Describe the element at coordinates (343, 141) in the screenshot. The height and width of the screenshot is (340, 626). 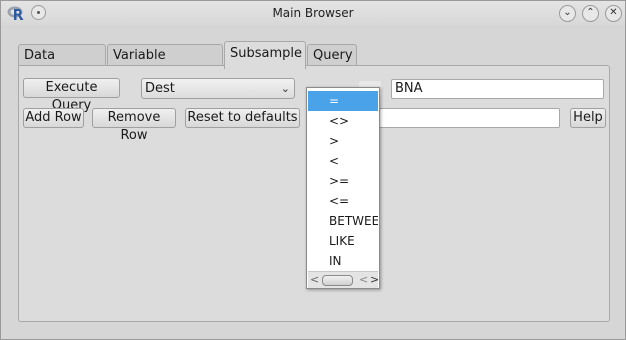
I see `operator-option-gt: >` at that location.